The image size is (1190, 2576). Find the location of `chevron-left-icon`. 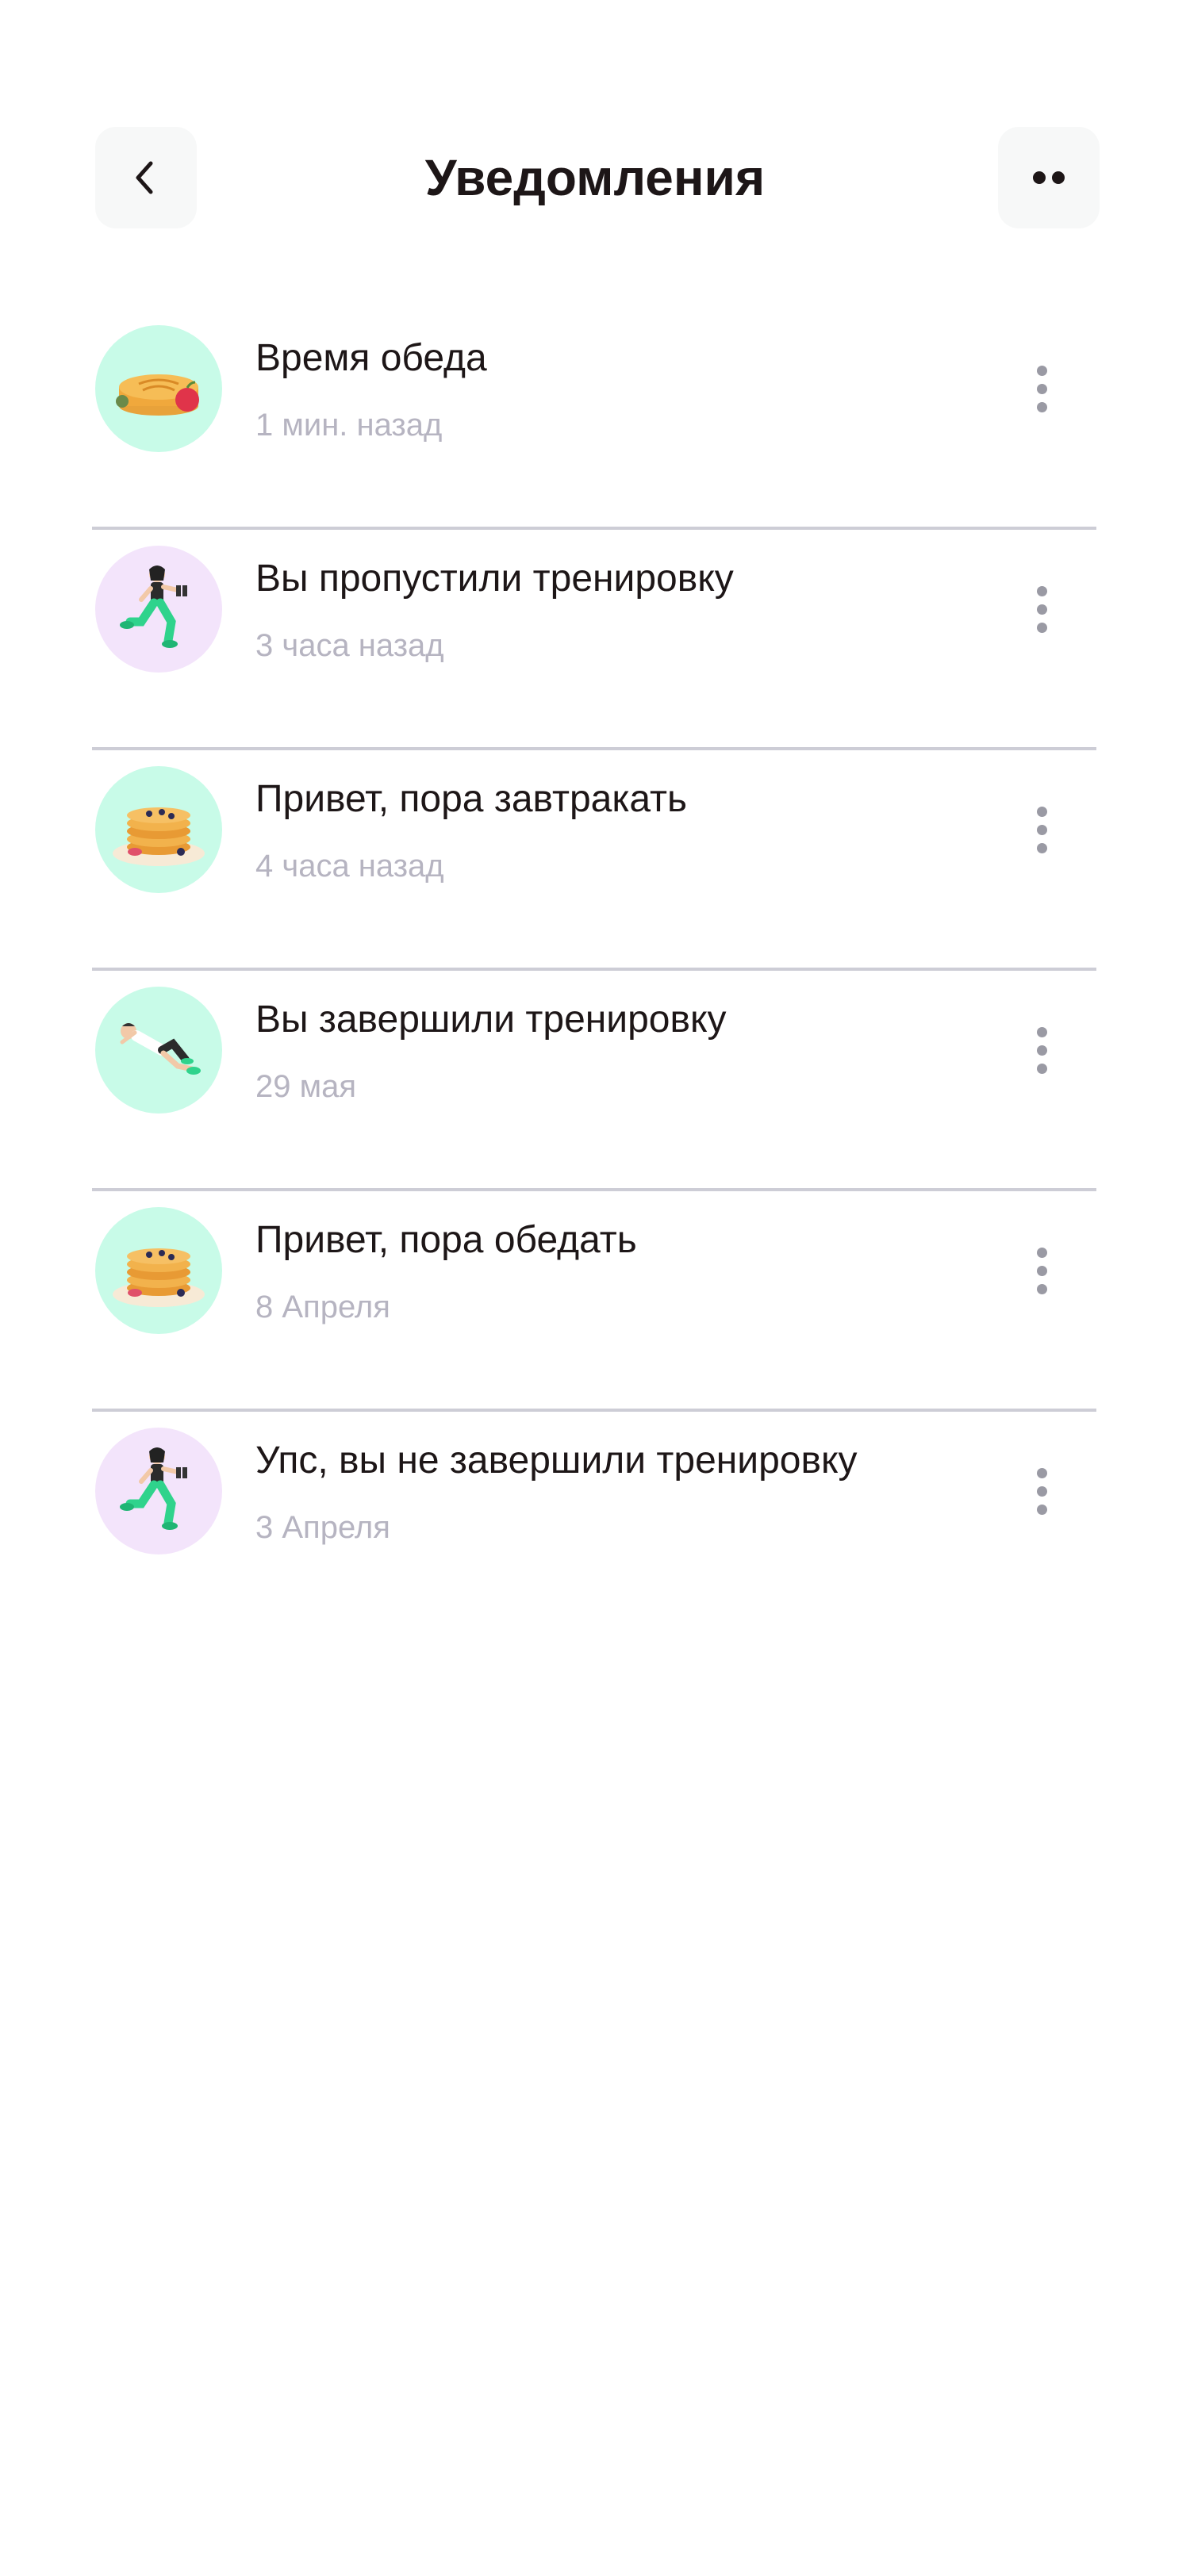

chevron-left-icon is located at coordinates (144, 178).